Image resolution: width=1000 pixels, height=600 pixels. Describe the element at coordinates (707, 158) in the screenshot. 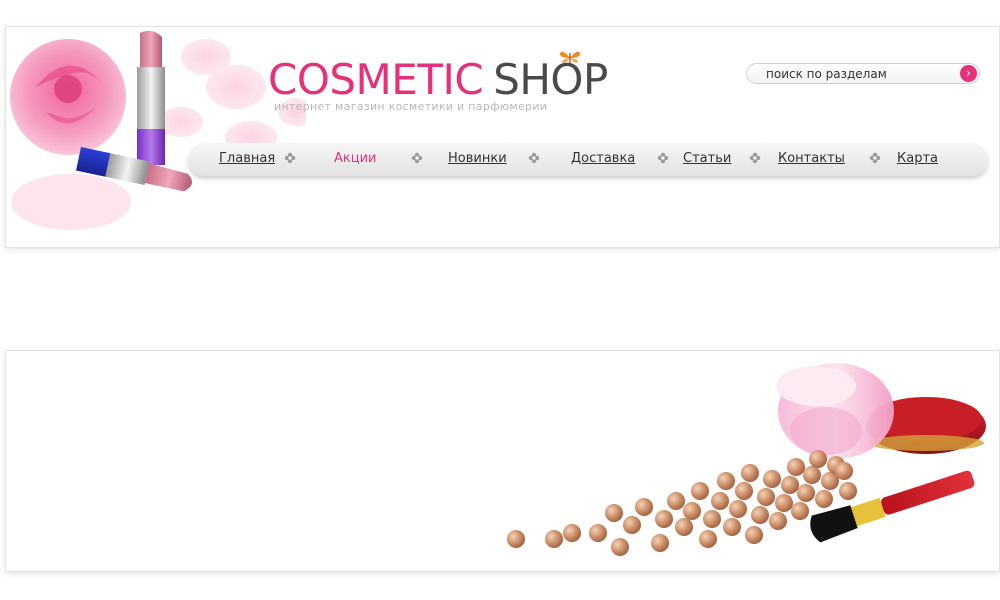

I see `nav-item-articles: Статьи` at that location.